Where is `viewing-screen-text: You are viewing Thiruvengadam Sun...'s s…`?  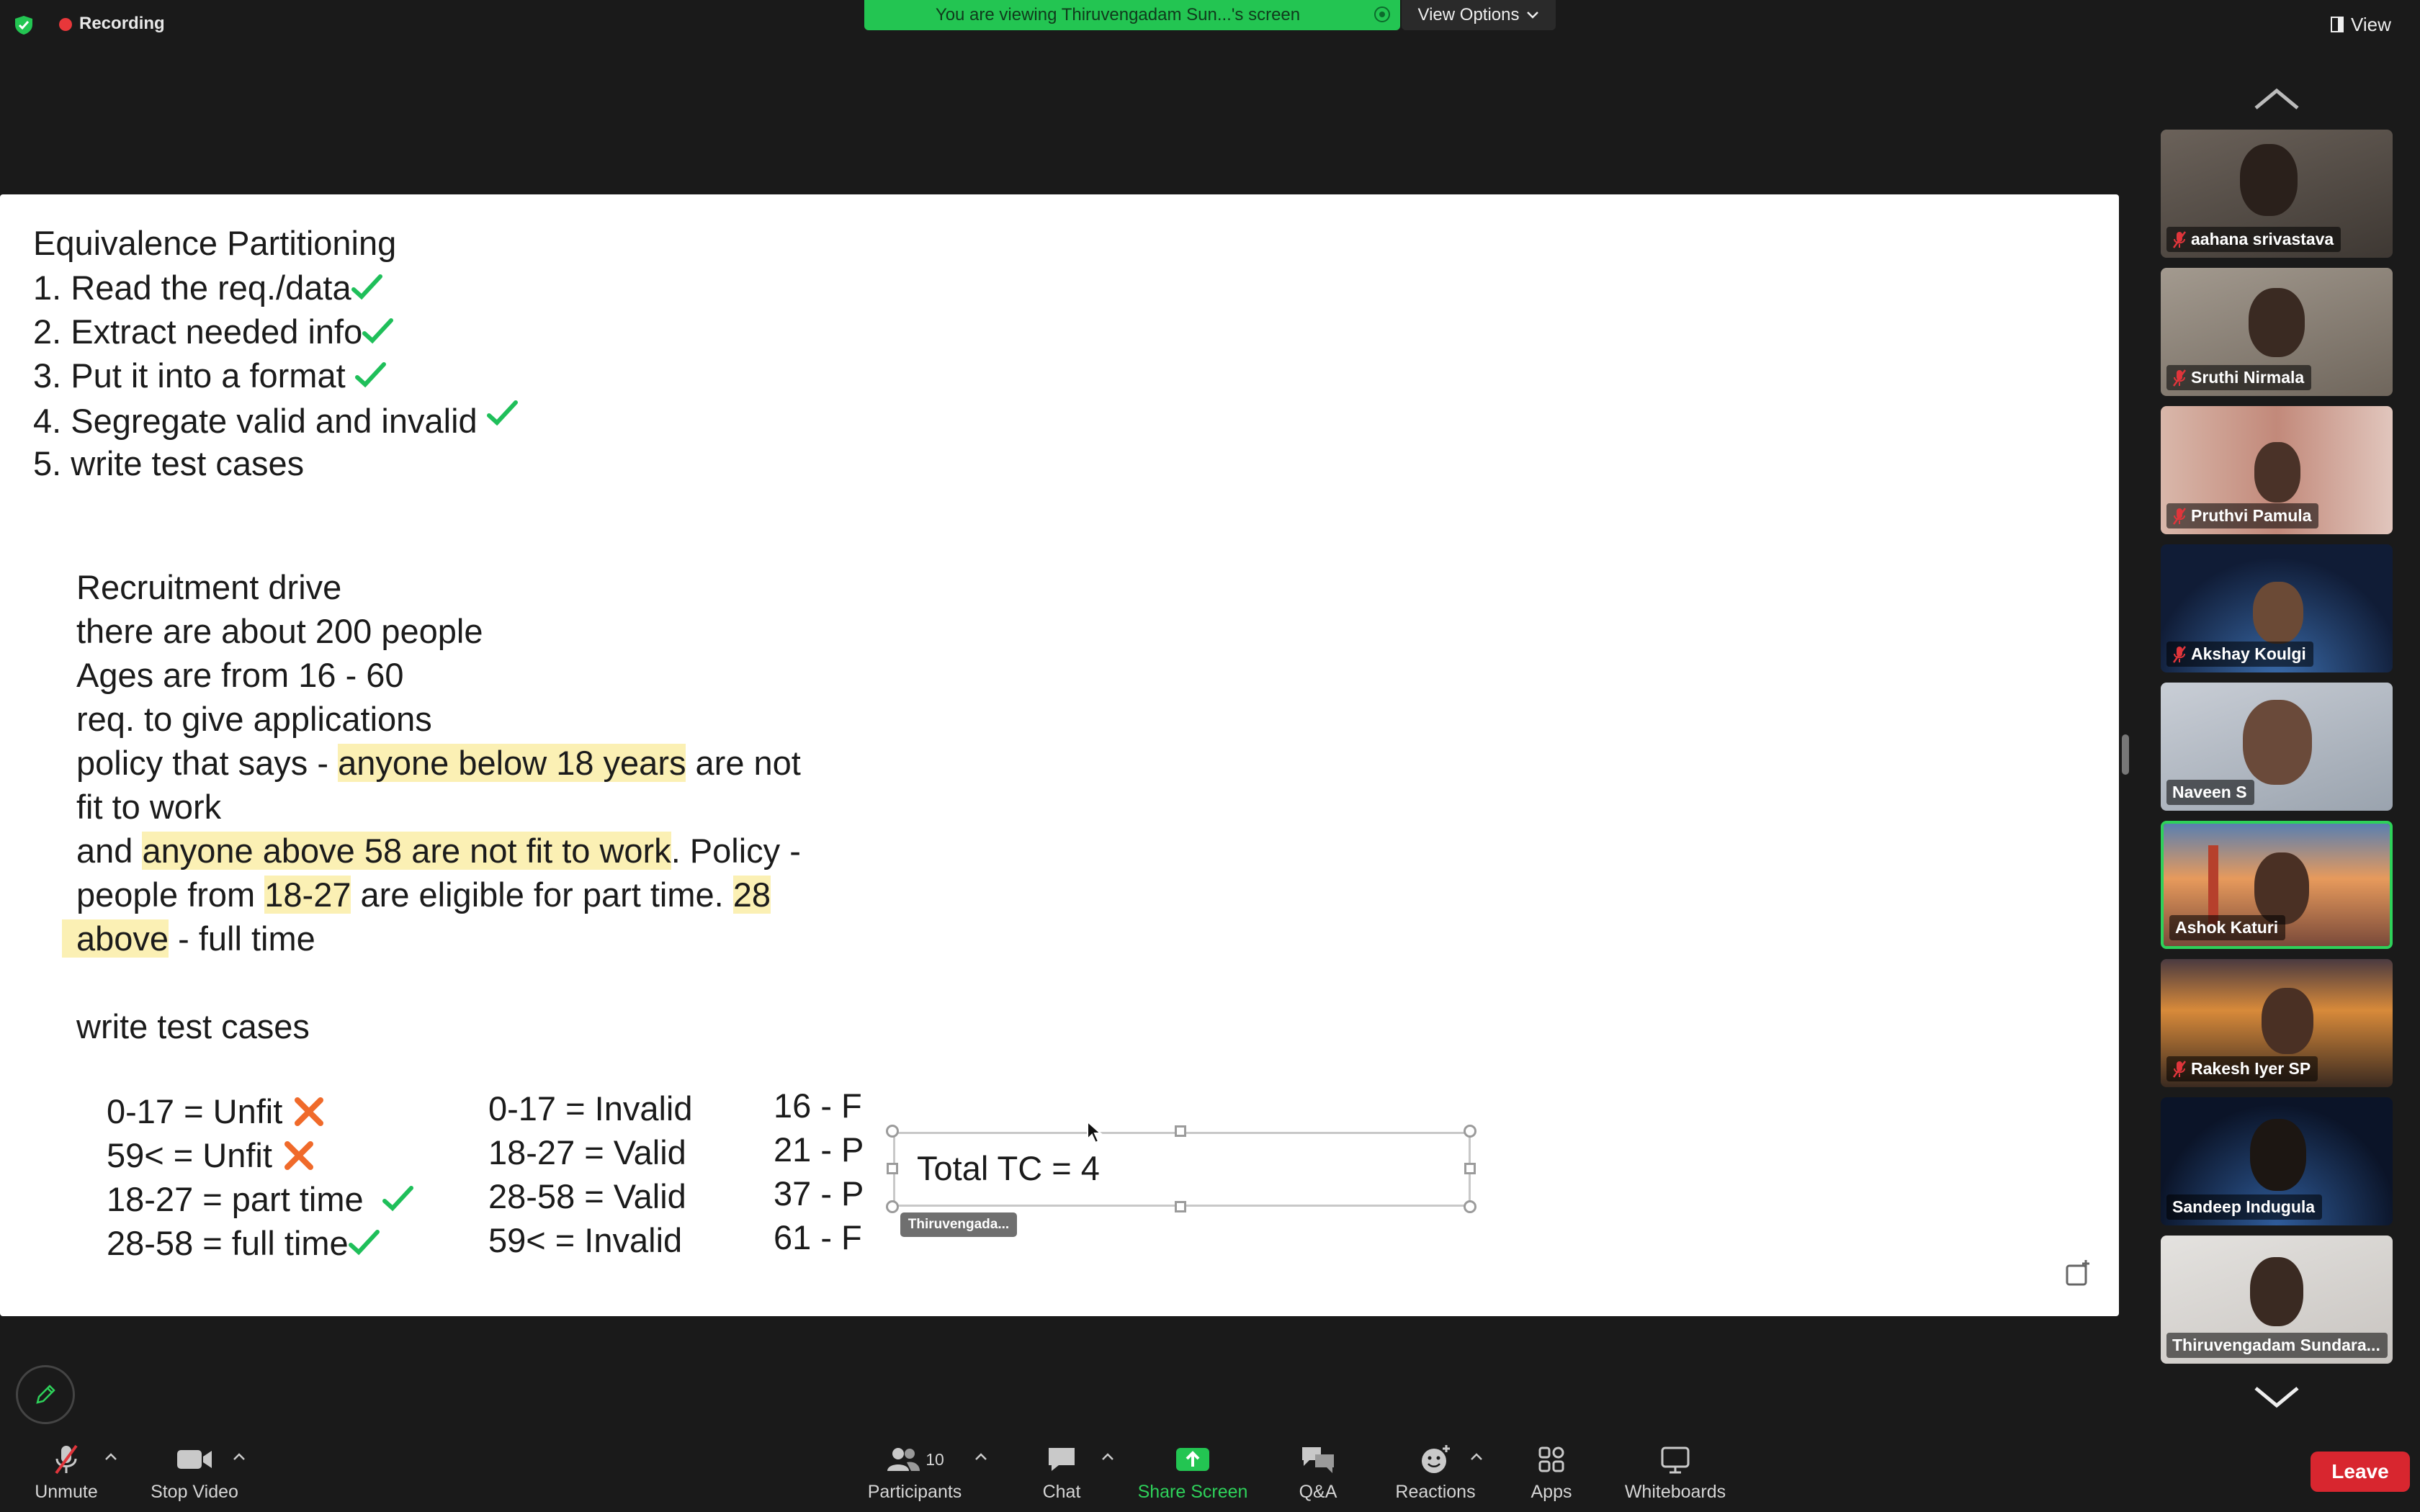
viewing-screen-text: You are viewing Thiruvengadam Sun...'s s… is located at coordinates (1118, 14).